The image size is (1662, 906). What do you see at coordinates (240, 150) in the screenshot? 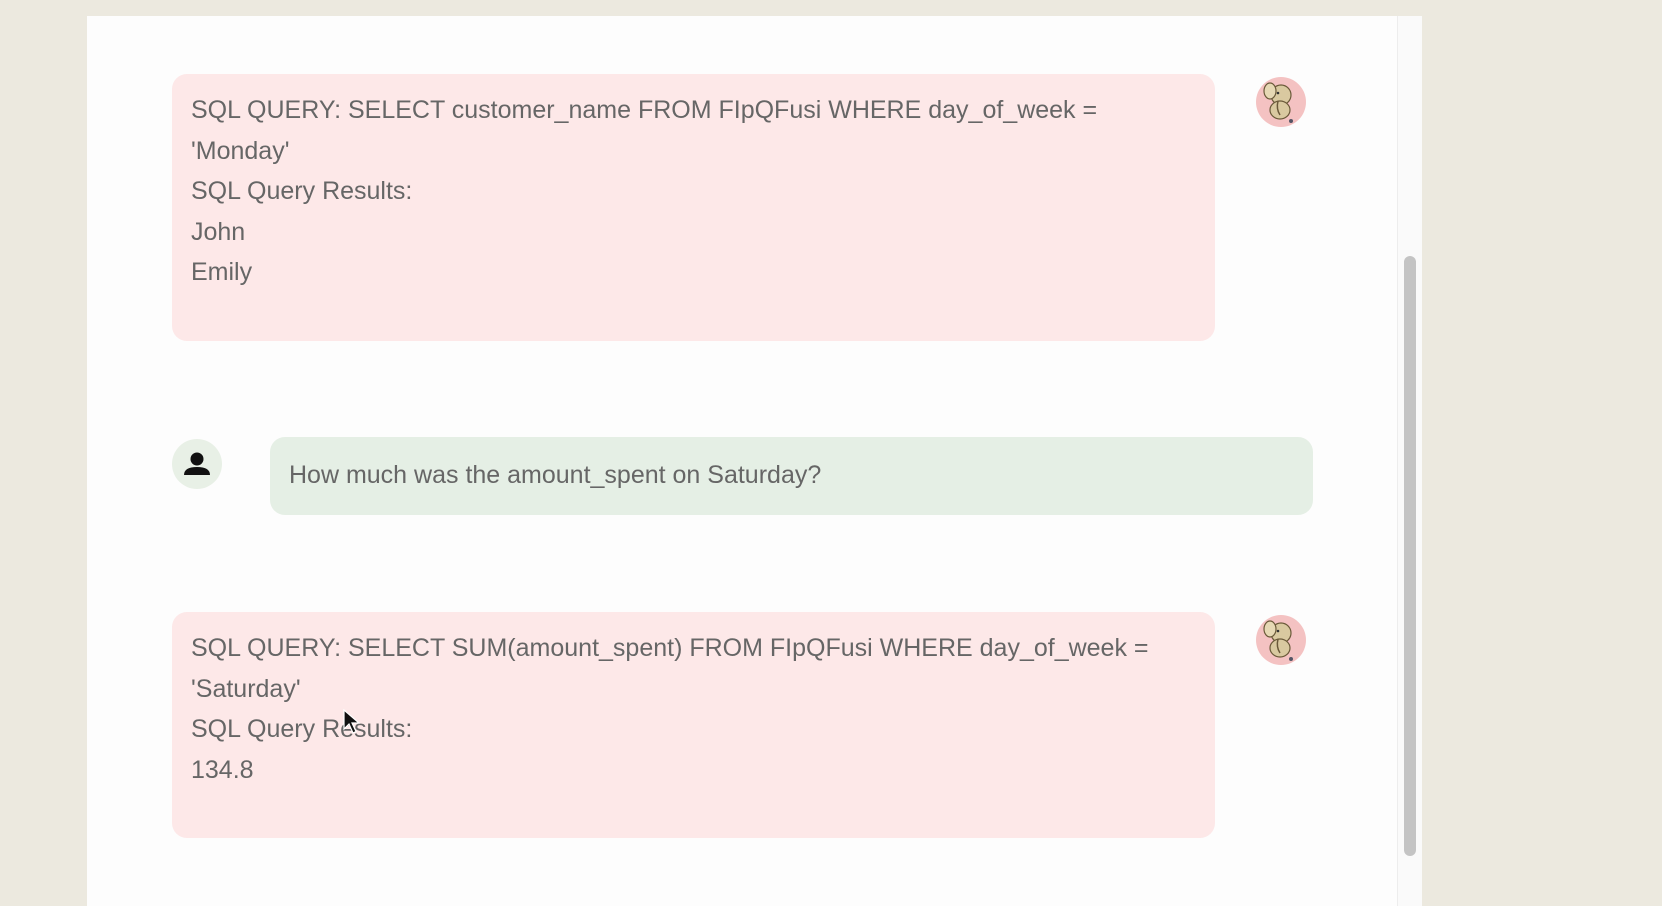
I see `message-line: 'Monday'` at bounding box center [240, 150].